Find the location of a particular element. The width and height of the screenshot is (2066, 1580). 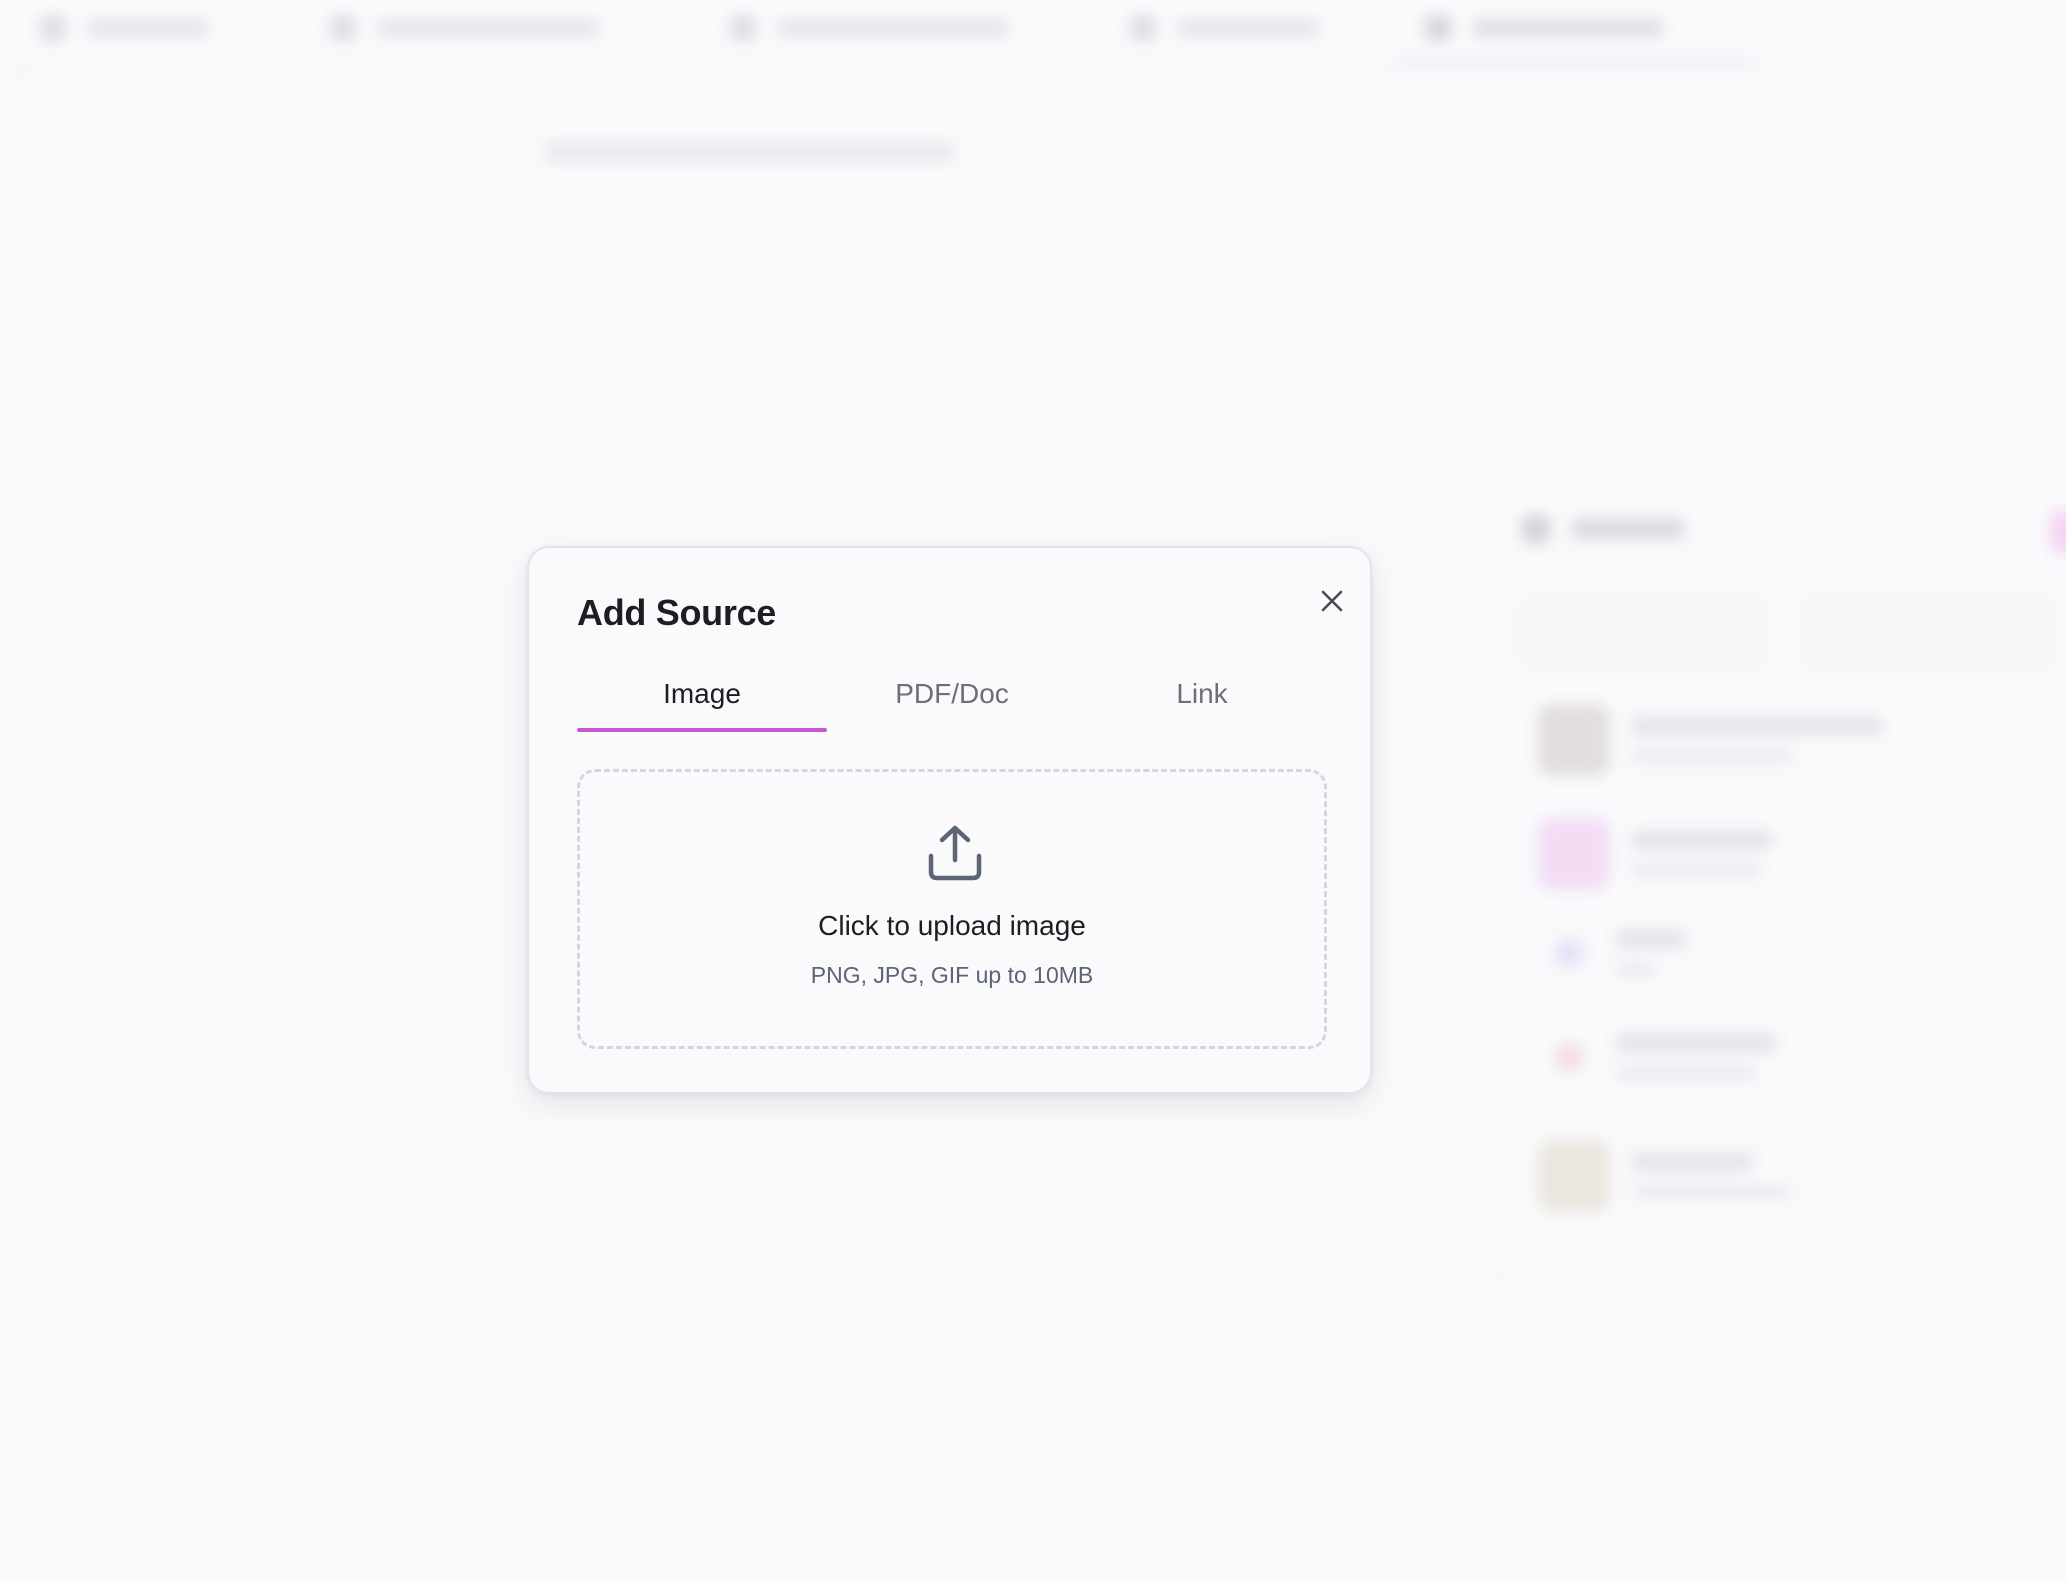

background-tab-underline is located at coordinates (1572, 62).